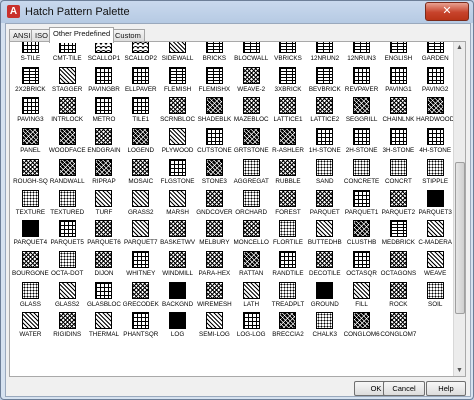 The height and width of the screenshot is (400, 474). I want to click on pattern-cell: PHANTSQR, so click(140, 328).